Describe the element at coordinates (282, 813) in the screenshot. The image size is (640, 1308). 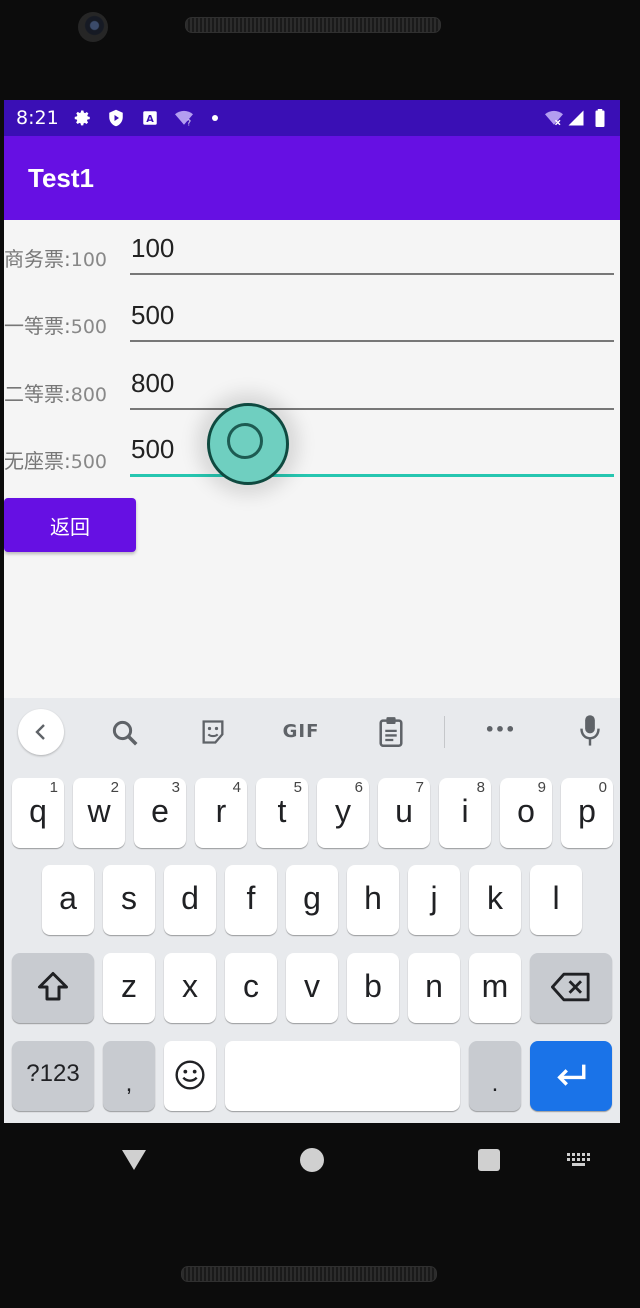
I see `key-t: t5` at that location.